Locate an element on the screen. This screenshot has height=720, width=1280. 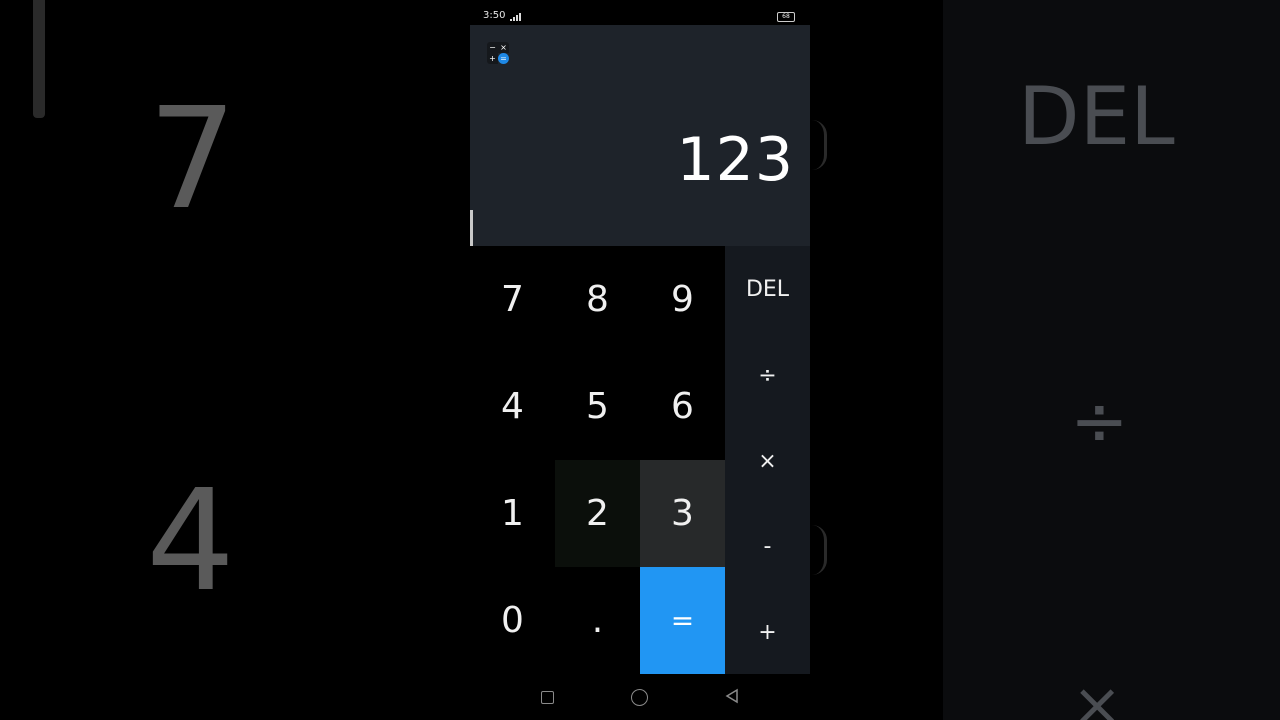
subtract-button: - is located at coordinates (767, 546).